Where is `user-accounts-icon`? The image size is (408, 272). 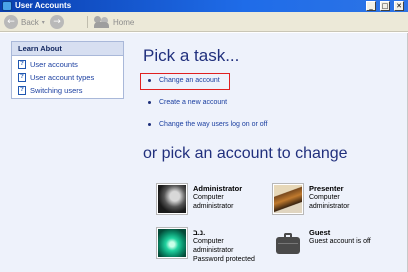
user-accounts-icon is located at coordinates (7, 6).